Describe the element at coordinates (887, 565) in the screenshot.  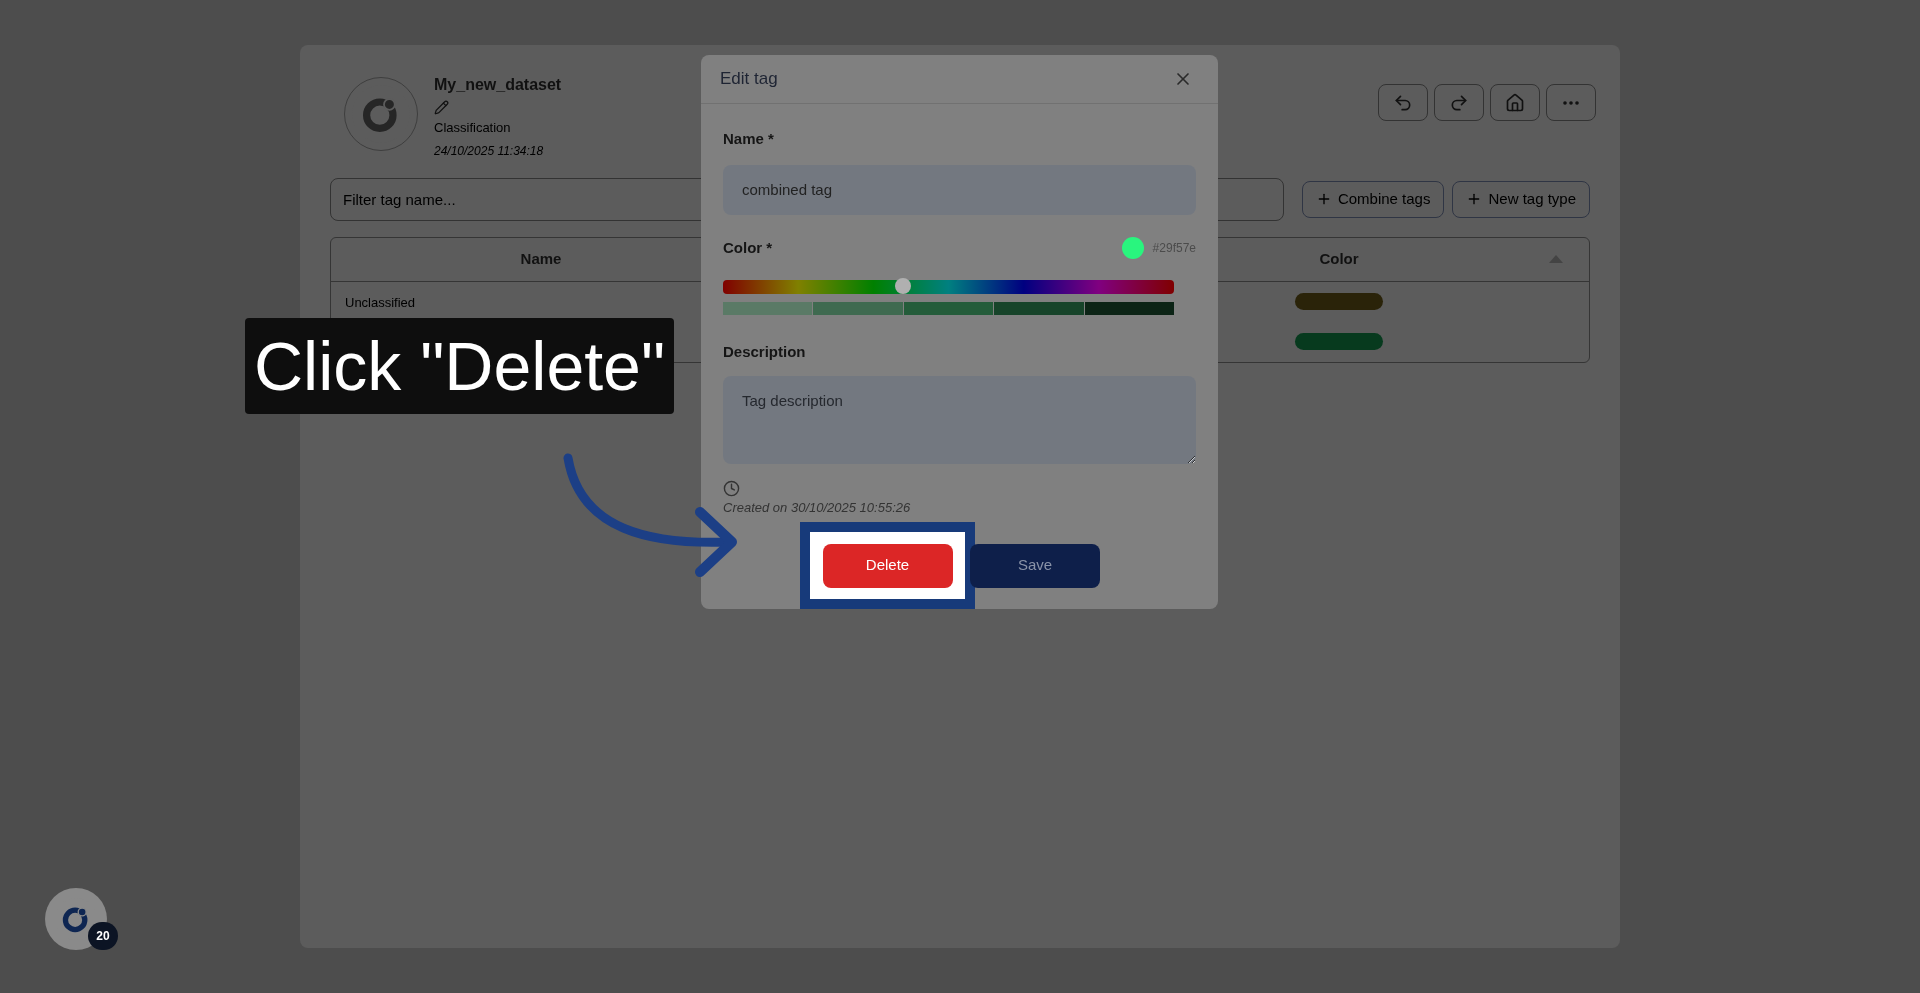
I see `delete-button: Delete` at that location.